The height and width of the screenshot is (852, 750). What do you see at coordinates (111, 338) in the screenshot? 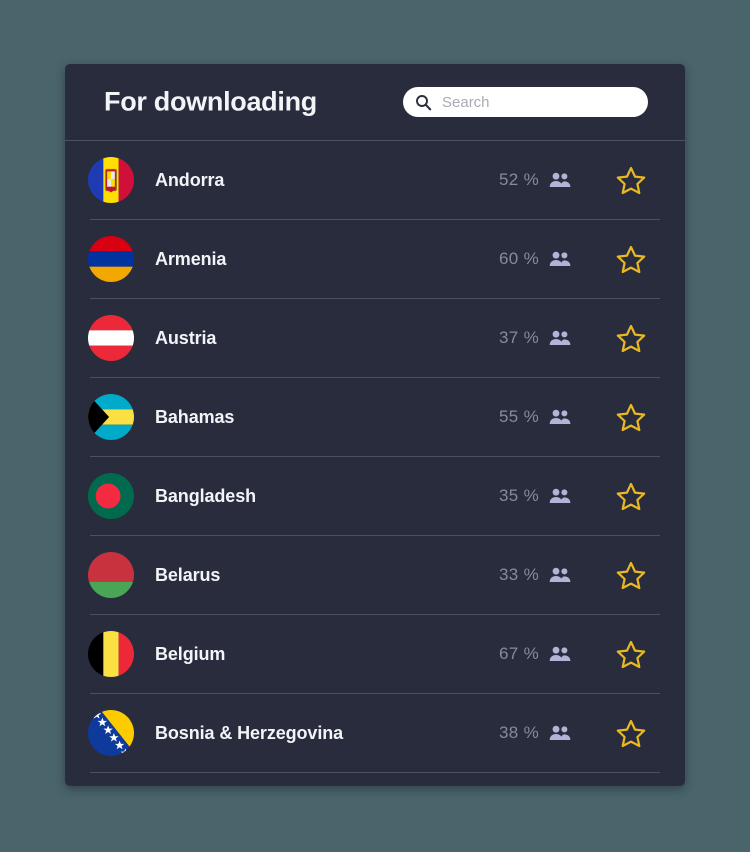
I see `flag-austria-icon` at bounding box center [111, 338].